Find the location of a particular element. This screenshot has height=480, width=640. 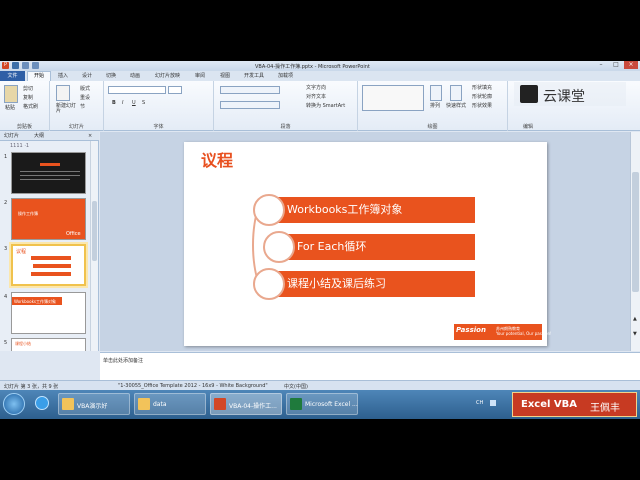

pane-scroll-thumb is located at coordinates (94, 231).